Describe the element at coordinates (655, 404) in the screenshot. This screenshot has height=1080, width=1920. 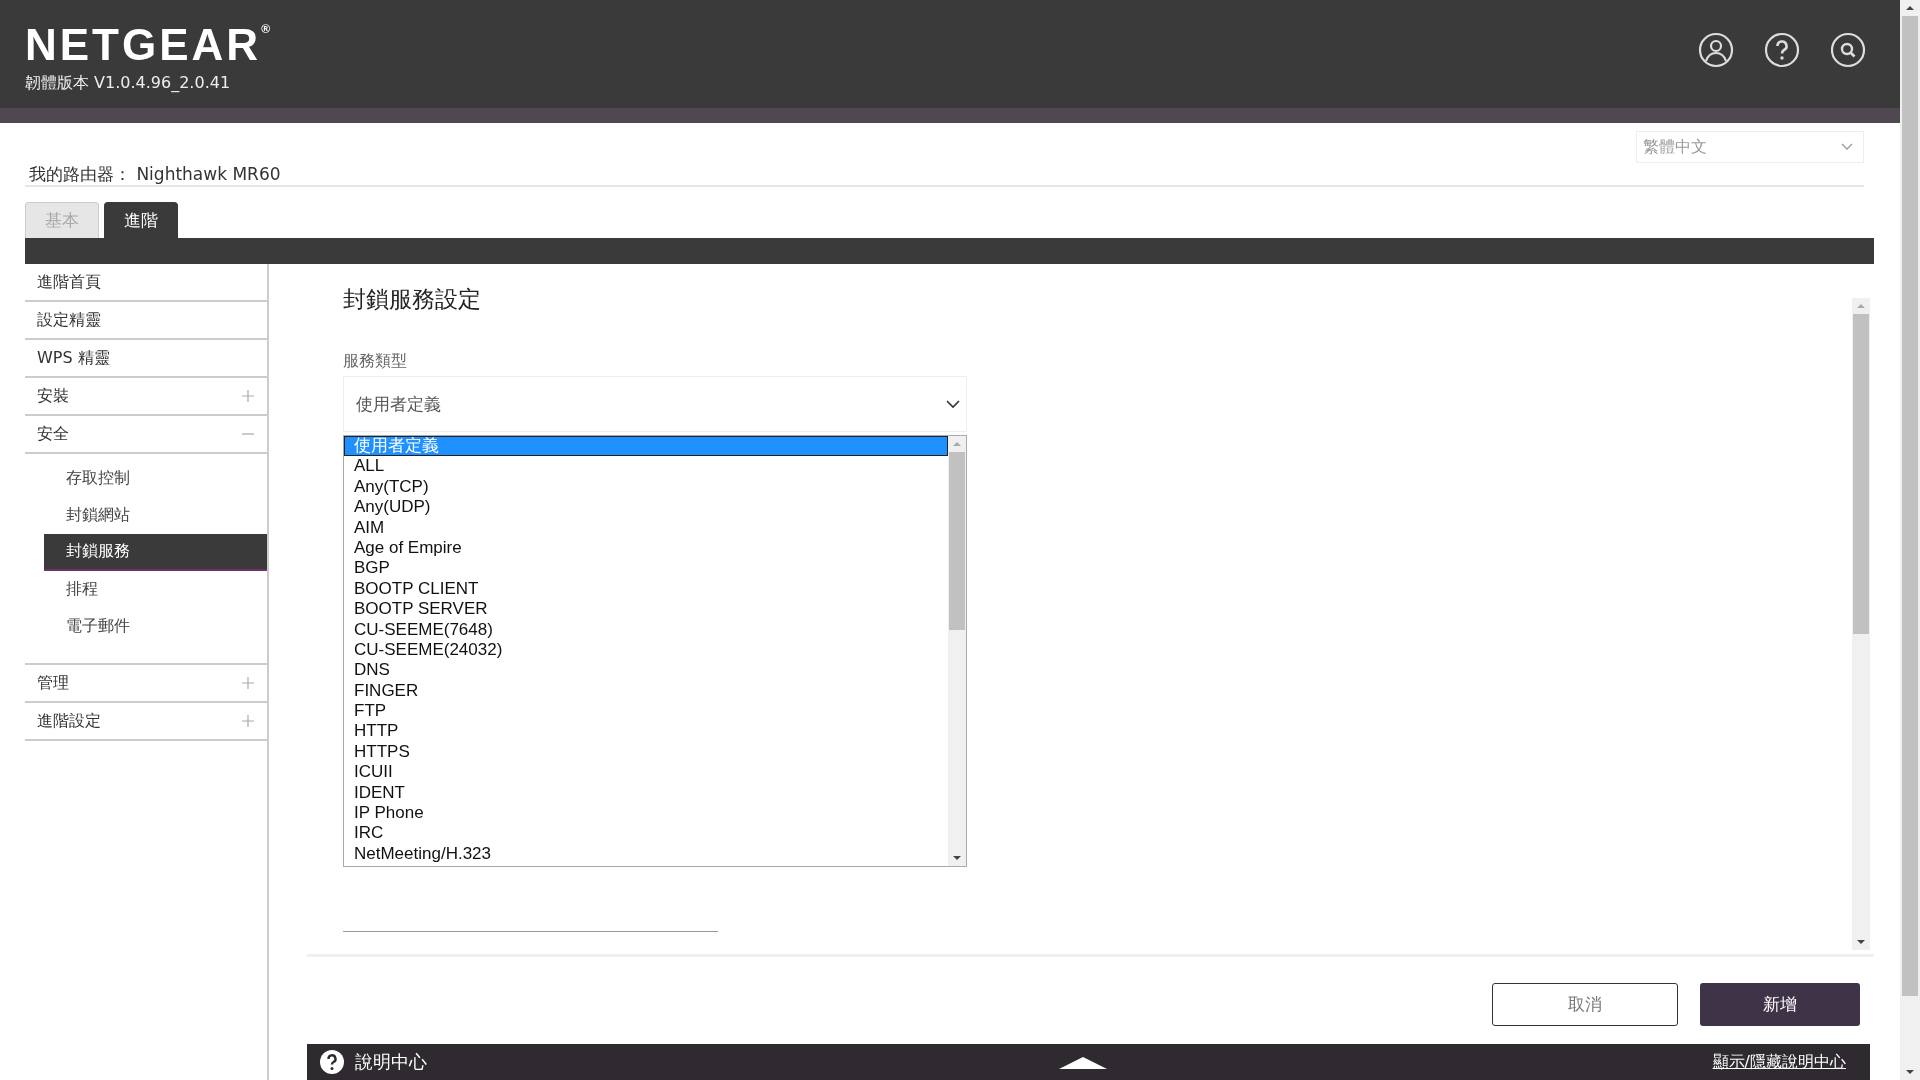
I see `service-type-select: 使用者定義` at that location.